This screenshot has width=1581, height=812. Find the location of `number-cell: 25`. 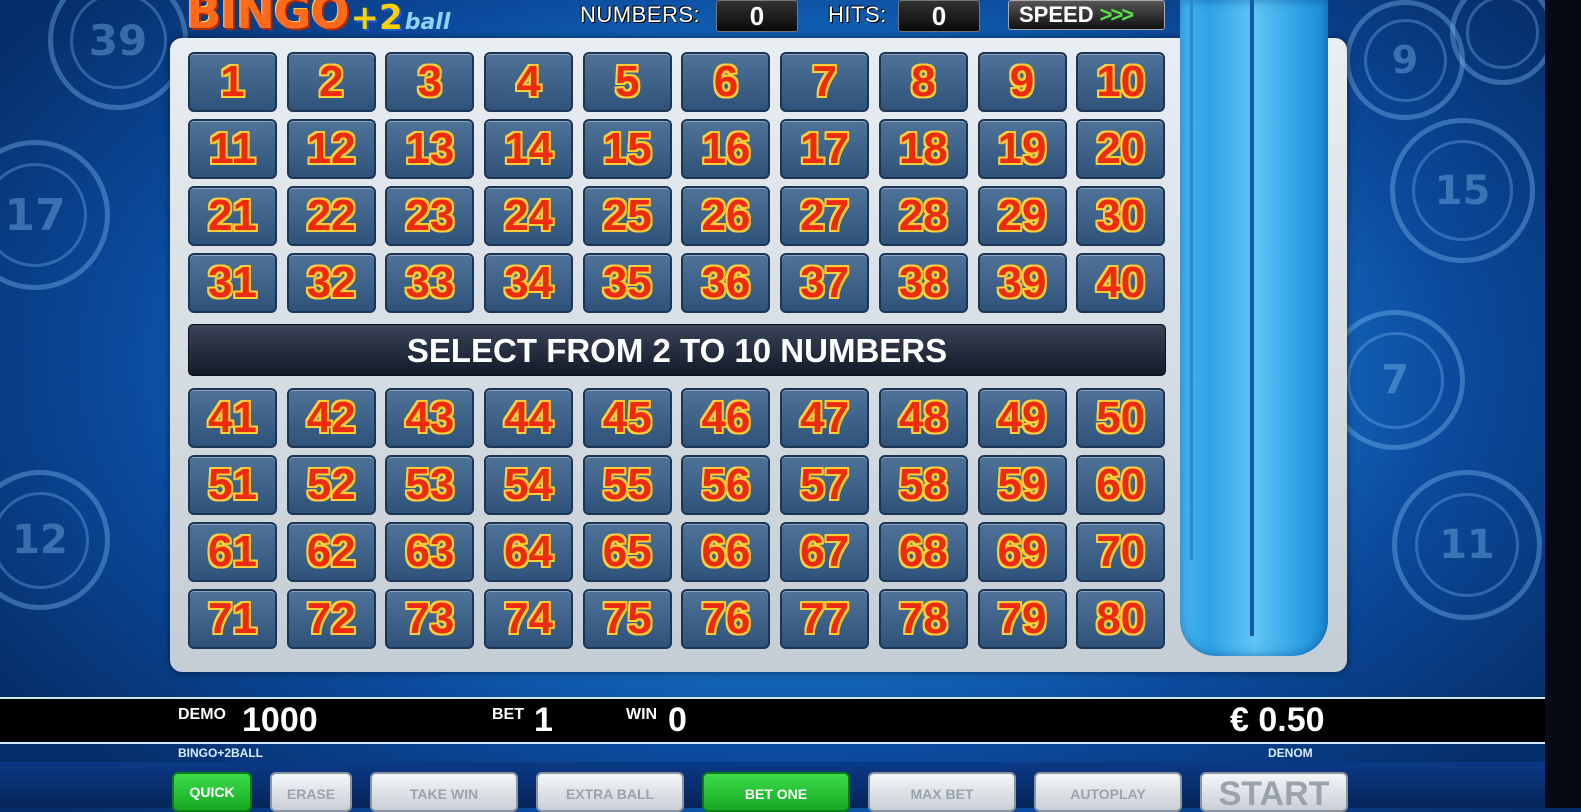

number-cell: 25 is located at coordinates (627, 216).